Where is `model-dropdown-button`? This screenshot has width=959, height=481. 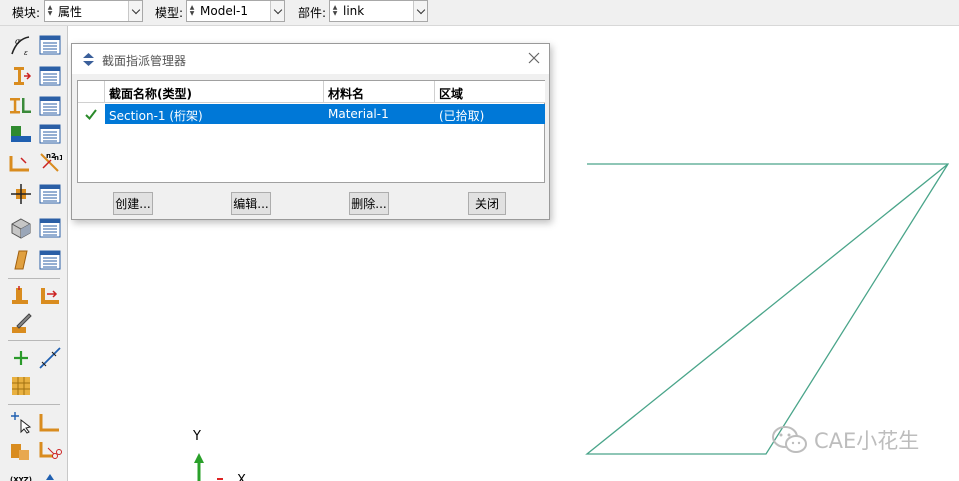 model-dropdown-button is located at coordinates (277, 11).